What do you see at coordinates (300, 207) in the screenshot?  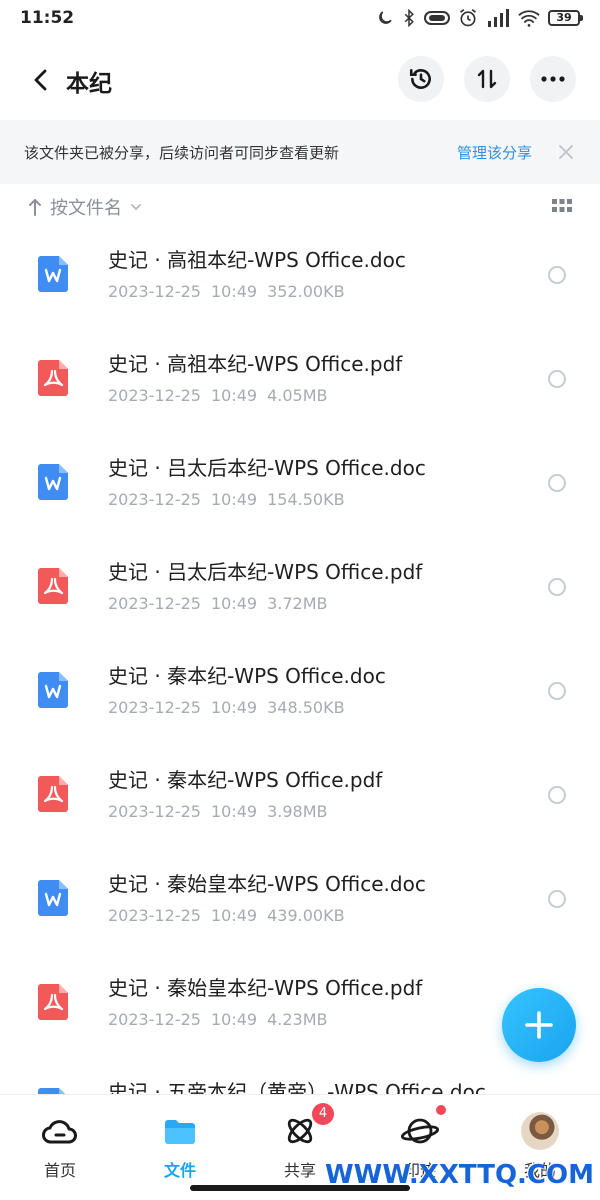 I see `sort-row: 按文件名` at bounding box center [300, 207].